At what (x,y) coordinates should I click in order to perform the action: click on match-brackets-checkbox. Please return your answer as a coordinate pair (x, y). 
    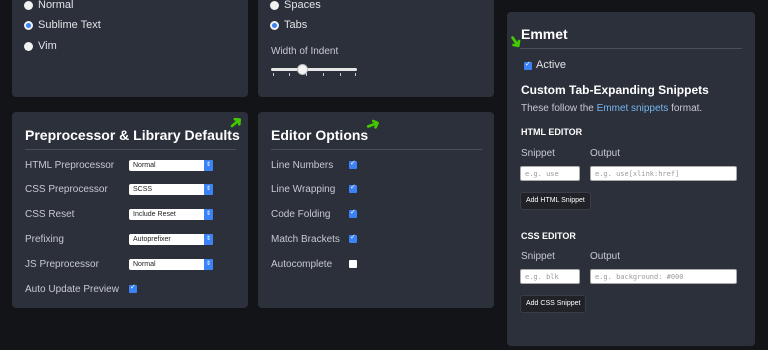
    Looking at the image, I should click on (353, 238).